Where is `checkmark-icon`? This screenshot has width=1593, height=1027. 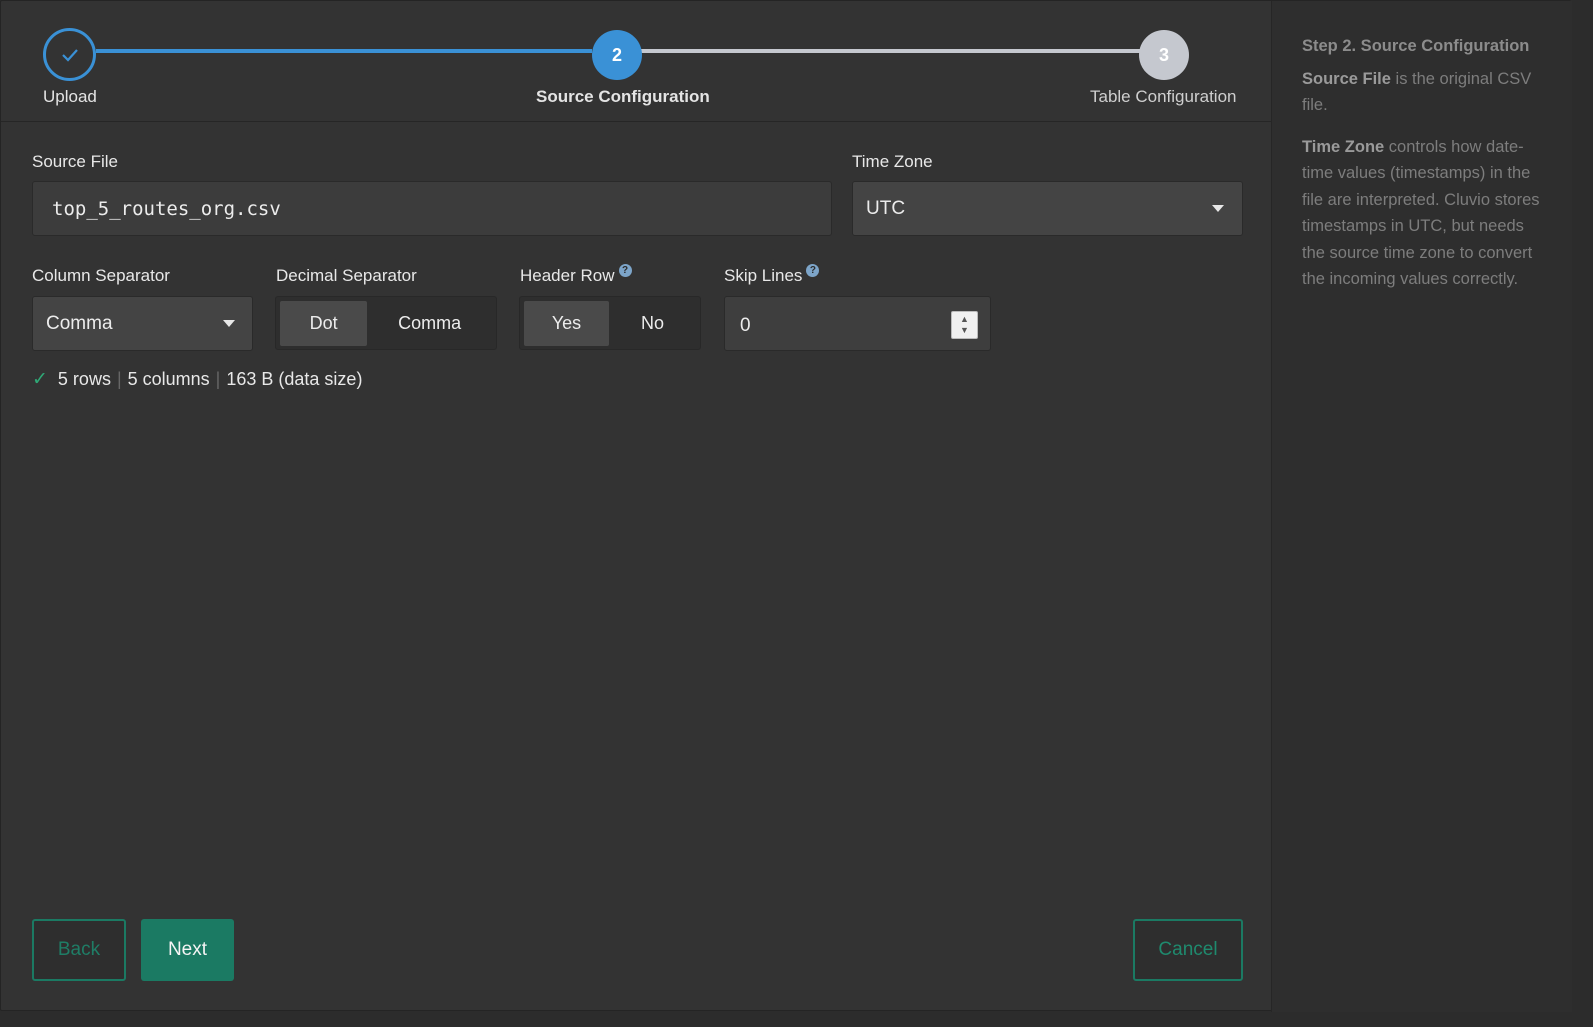 checkmark-icon is located at coordinates (69, 55).